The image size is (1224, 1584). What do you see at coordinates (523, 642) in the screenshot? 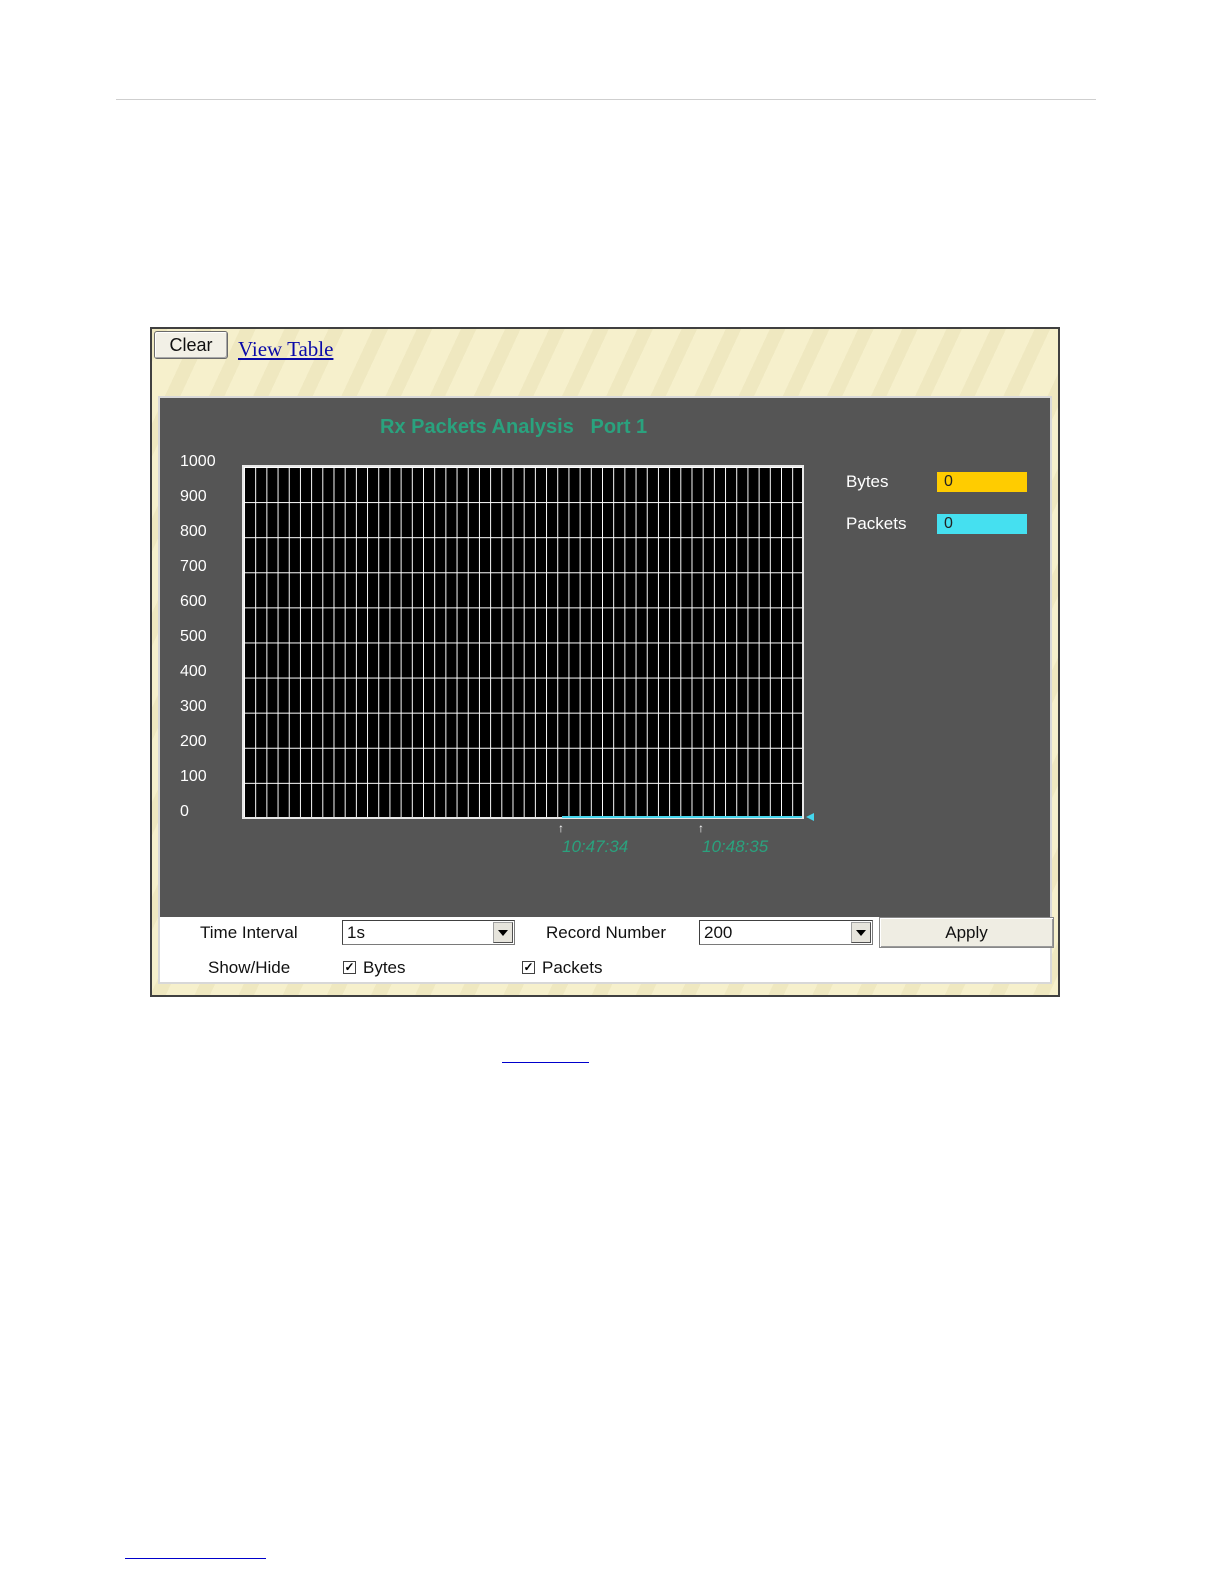
I see `plot-grid` at bounding box center [523, 642].